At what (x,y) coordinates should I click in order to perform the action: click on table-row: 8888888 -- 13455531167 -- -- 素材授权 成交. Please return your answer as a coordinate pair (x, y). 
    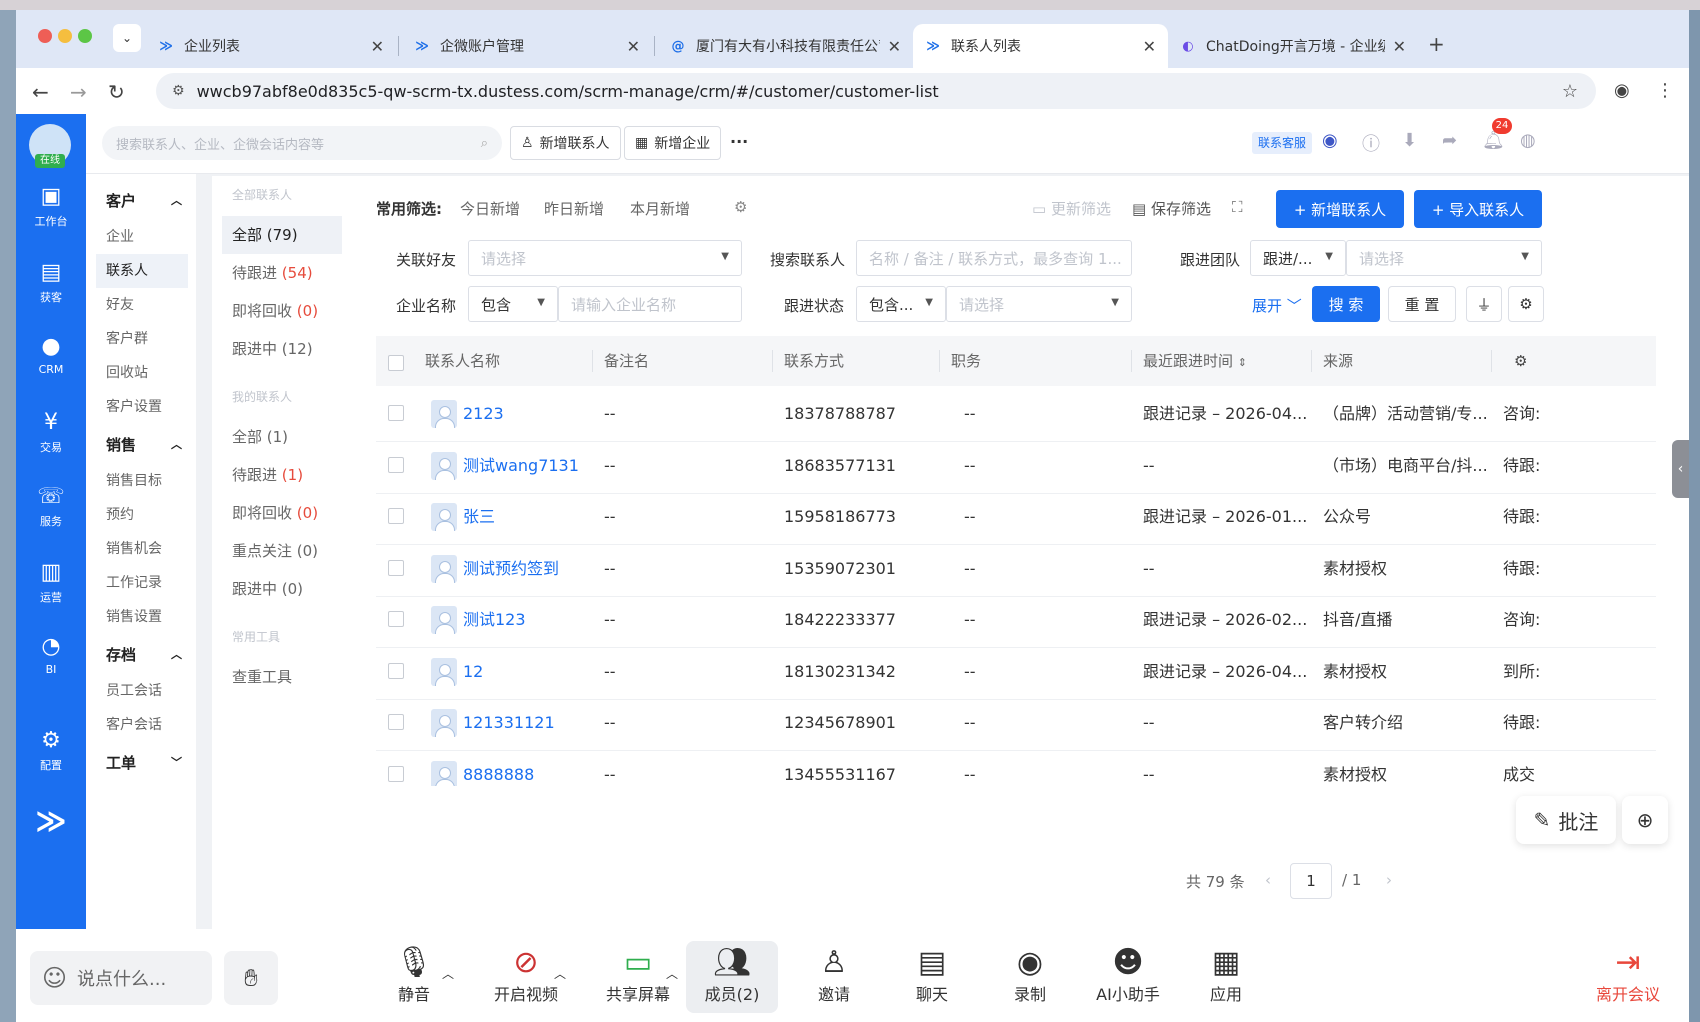
    Looking at the image, I should click on (1016, 767).